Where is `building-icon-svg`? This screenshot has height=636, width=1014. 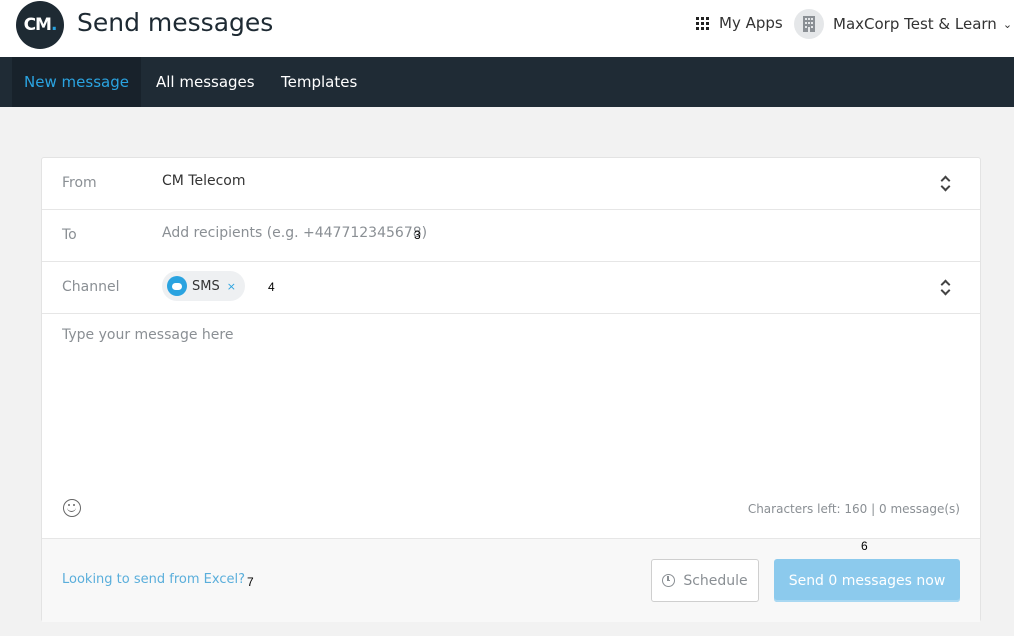
building-icon-svg is located at coordinates (809, 24).